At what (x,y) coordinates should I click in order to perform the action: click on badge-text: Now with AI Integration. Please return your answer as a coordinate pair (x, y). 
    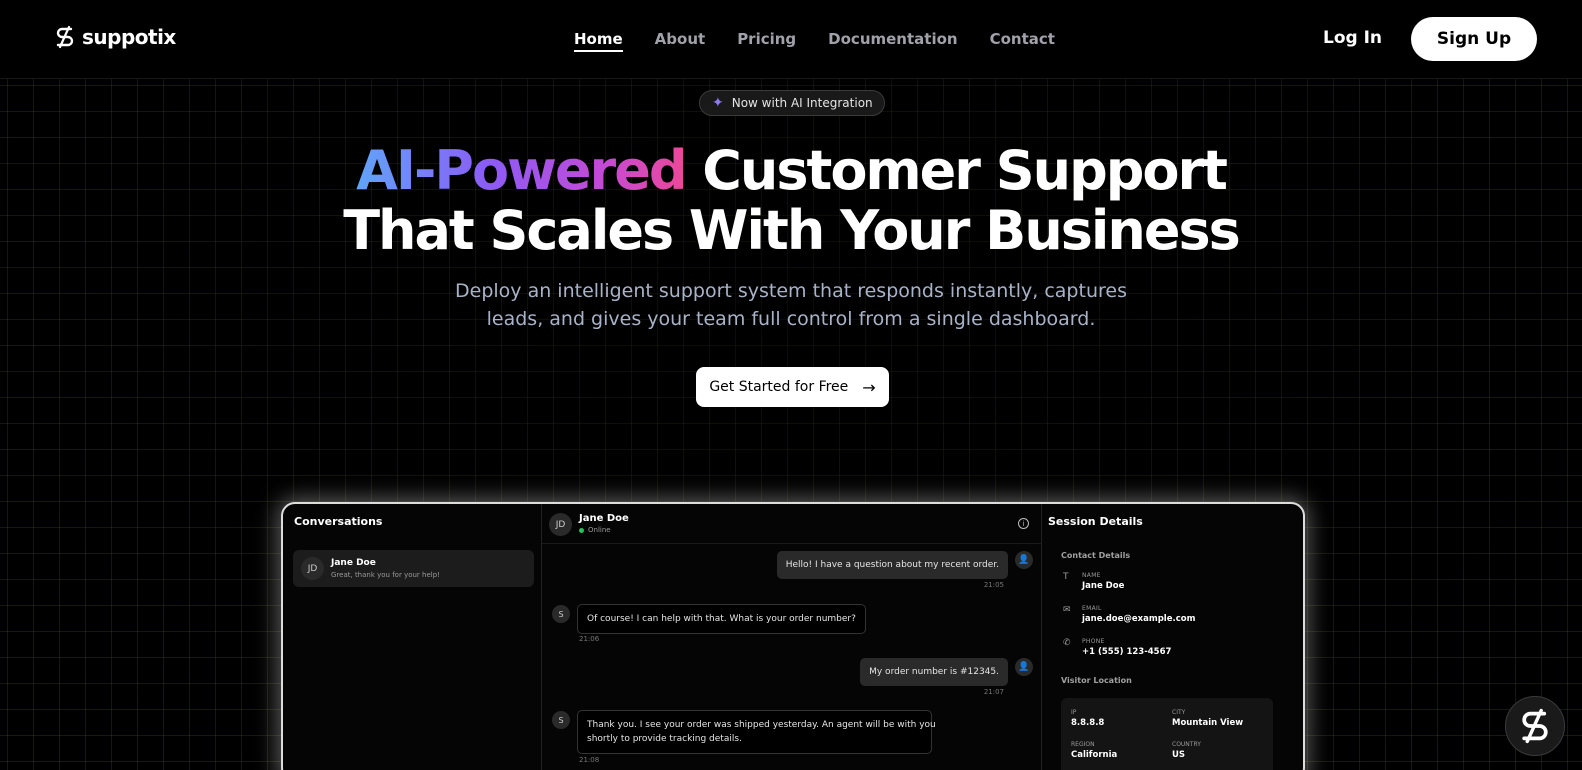
    Looking at the image, I should click on (802, 103).